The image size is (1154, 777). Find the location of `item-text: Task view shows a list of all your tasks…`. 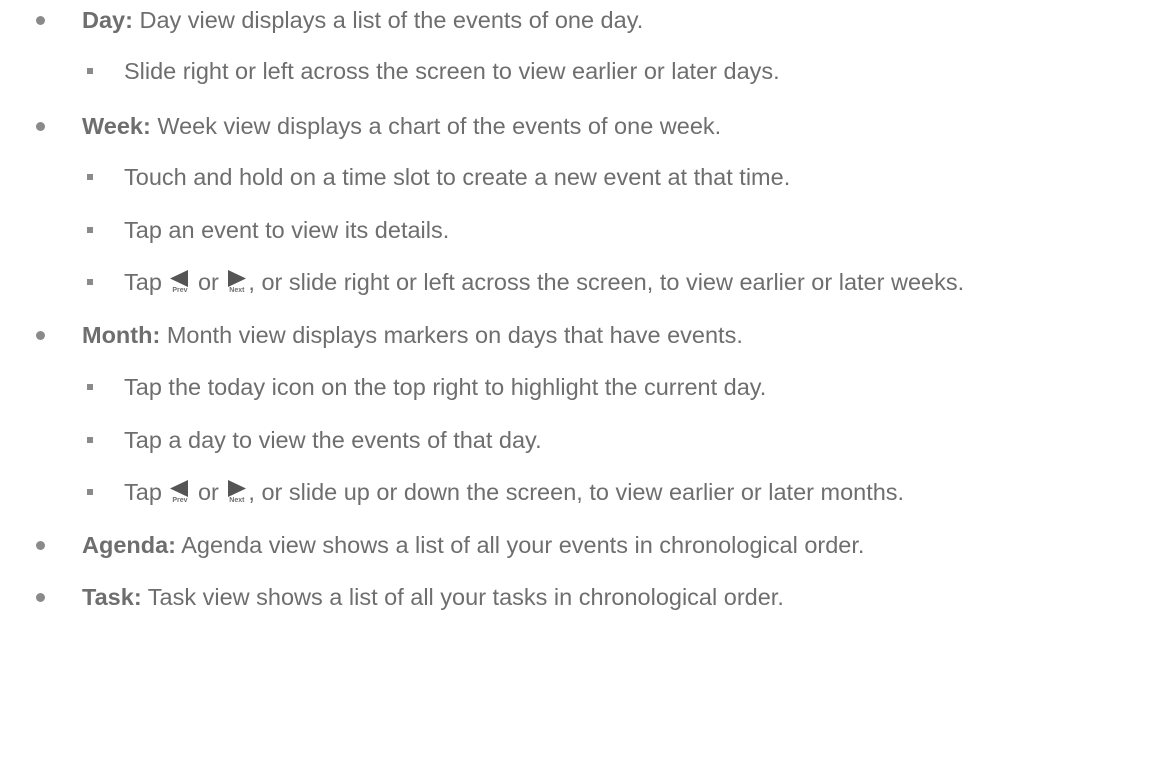

item-text: Task view shows a list of all your tasks… is located at coordinates (462, 597).